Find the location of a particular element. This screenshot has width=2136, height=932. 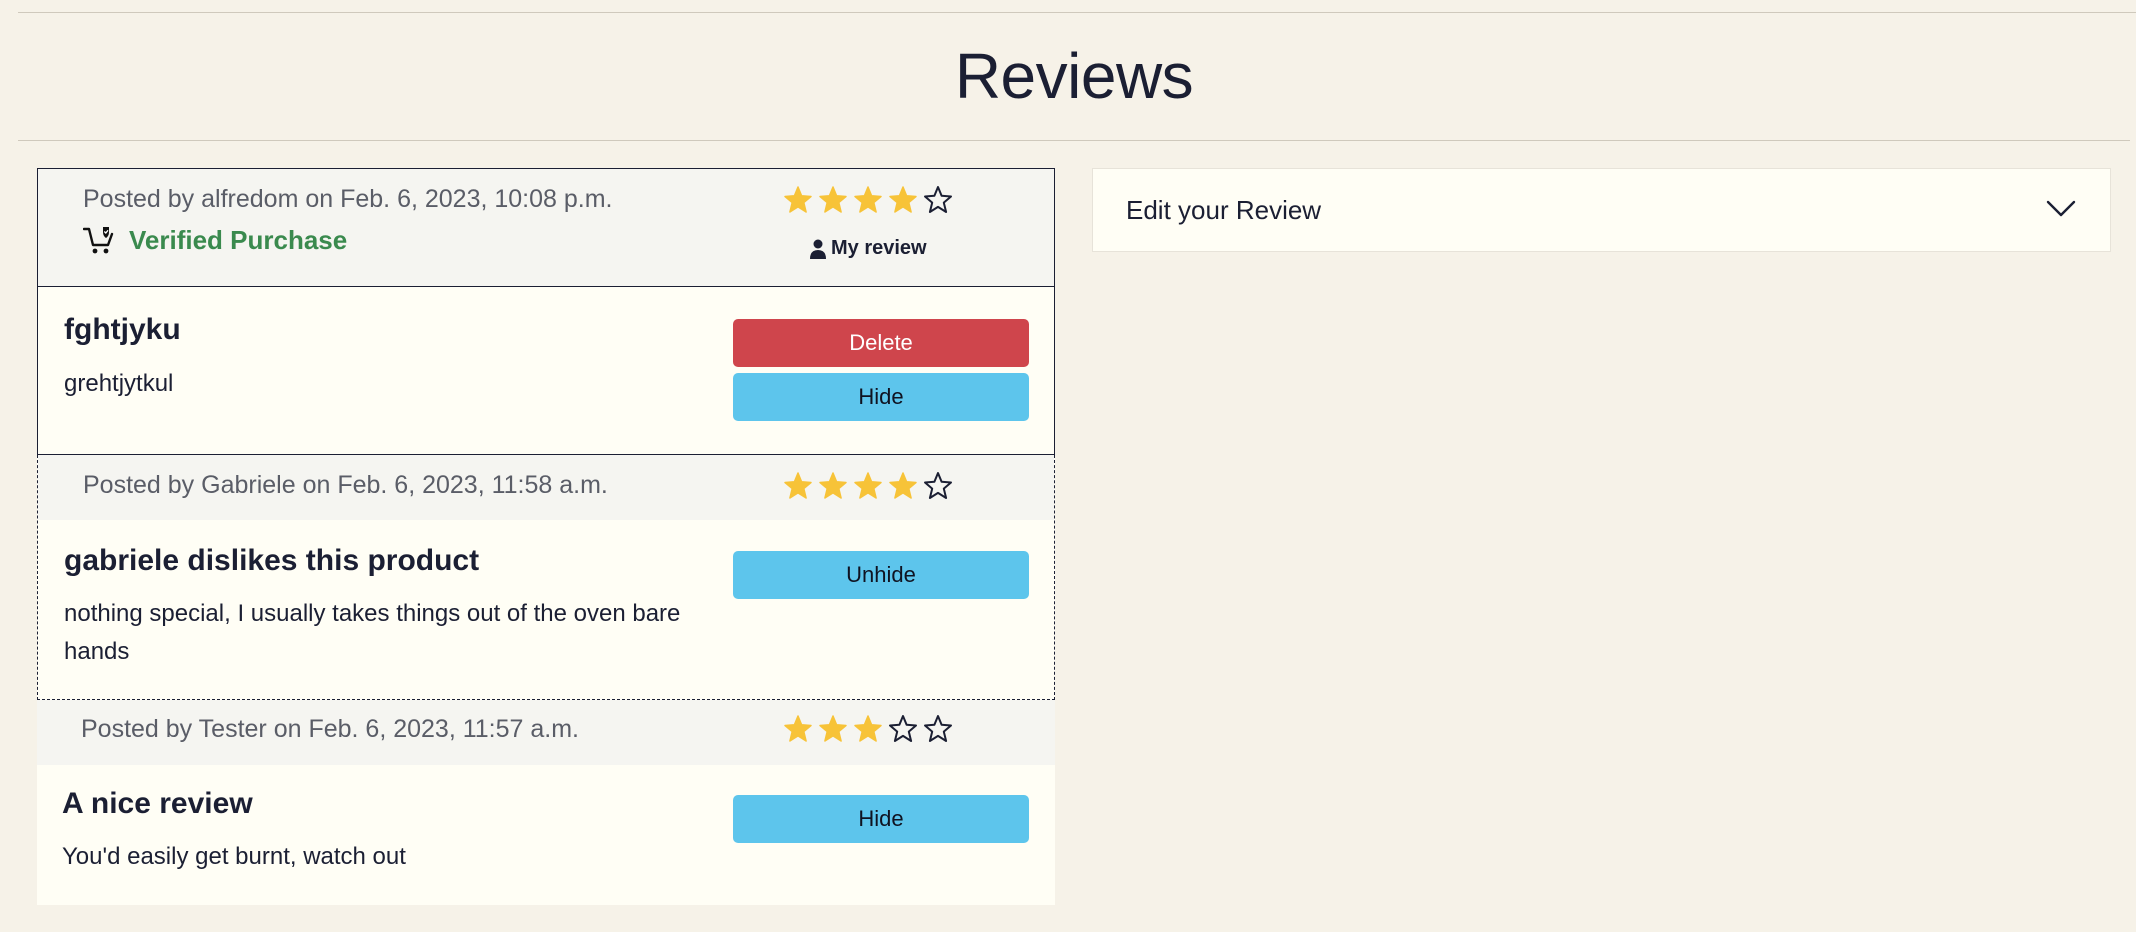

edit-review-label: Edit your Review is located at coordinates (1224, 210).